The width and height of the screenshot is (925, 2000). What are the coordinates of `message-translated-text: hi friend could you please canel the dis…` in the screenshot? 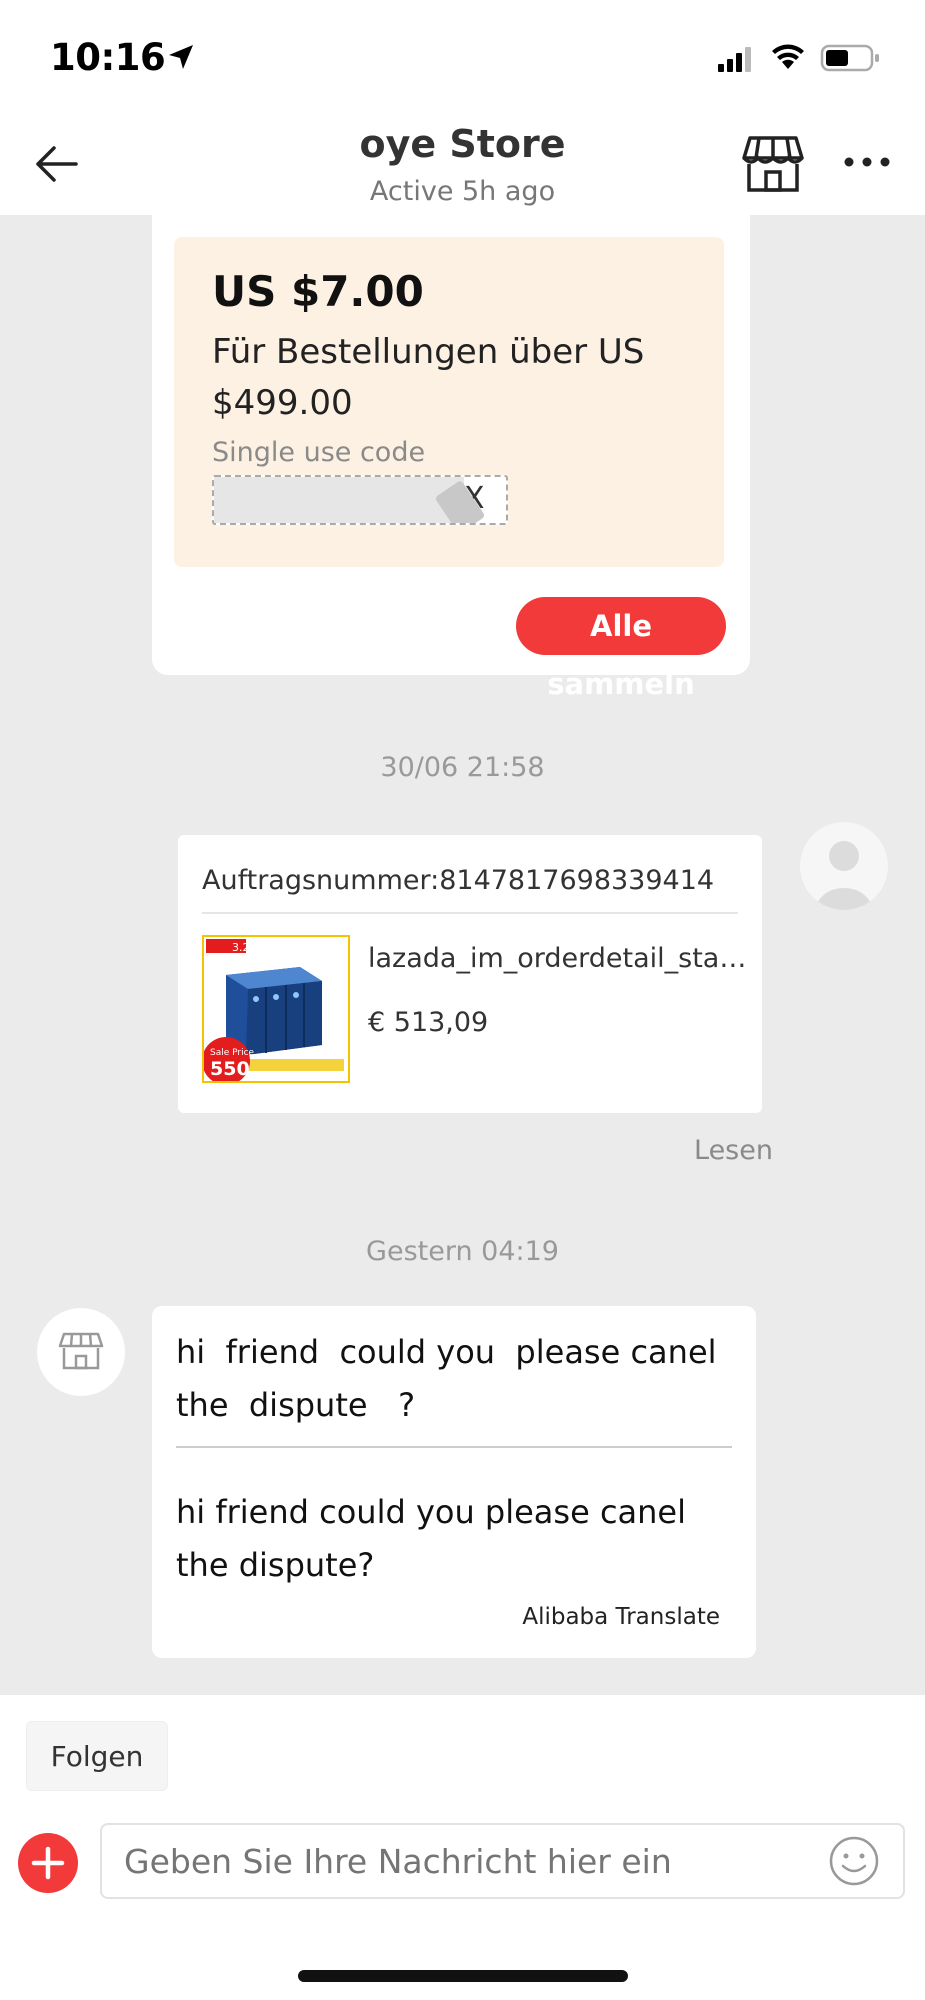 It's located at (431, 1538).